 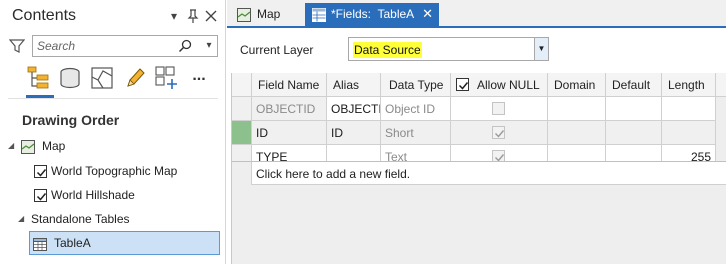 What do you see at coordinates (721, 85) in the screenshot?
I see `column-header-filler` at bounding box center [721, 85].